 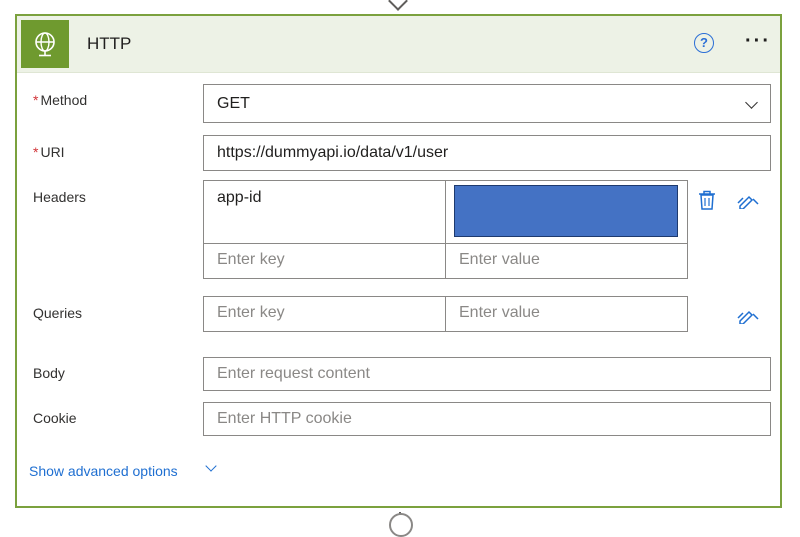 What do you see at coordinates (566, 260) in the screenshot?
I see `header-value-input: Enter value` at bounding box center [566, 260].